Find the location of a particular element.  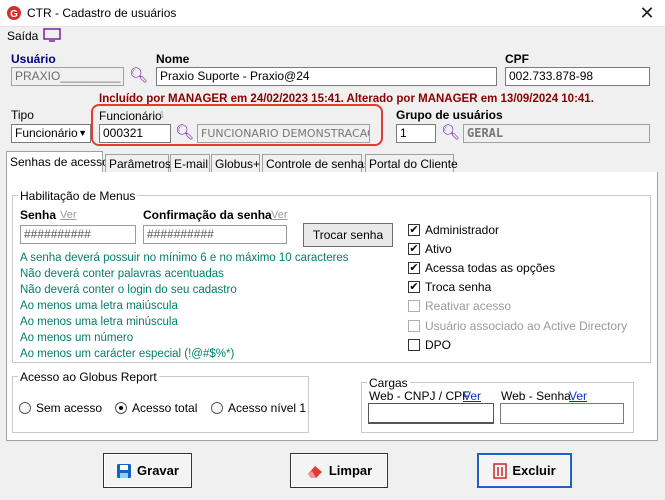

acesso-nivel1-label: Acesso nível 1 is located at coordinates (267, 408).